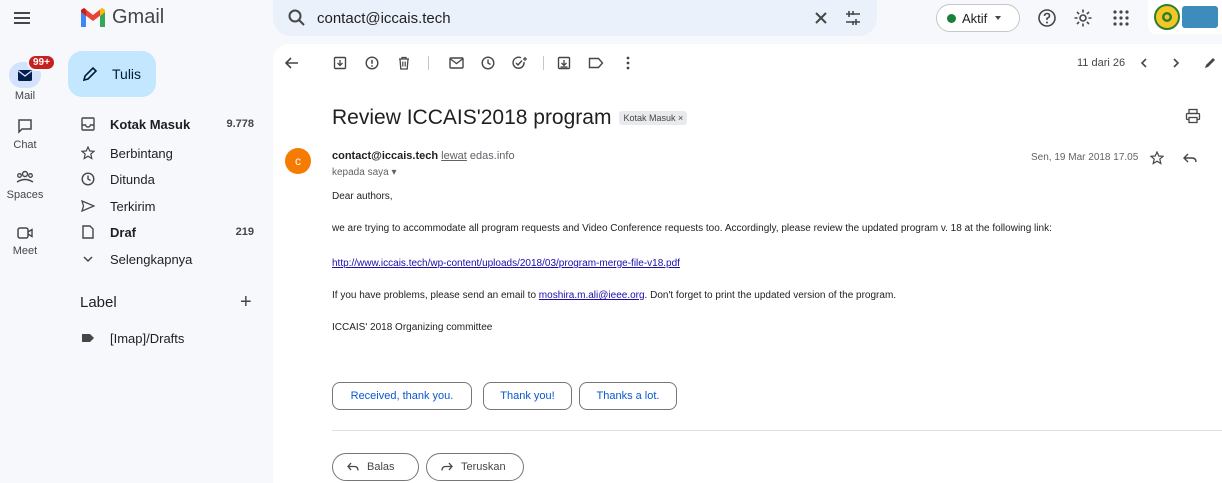  Describe the element at coordinates (628, 396) in the screenshot. I see `smart-reply-thanks-a-lot: Thanks a lot.` at that location.